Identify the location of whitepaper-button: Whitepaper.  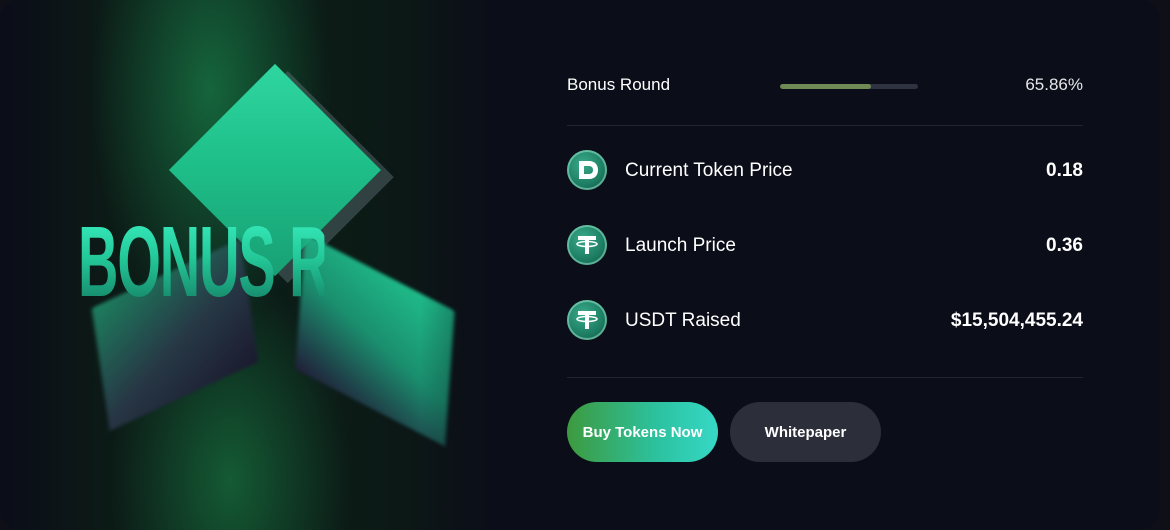
(805, 432).